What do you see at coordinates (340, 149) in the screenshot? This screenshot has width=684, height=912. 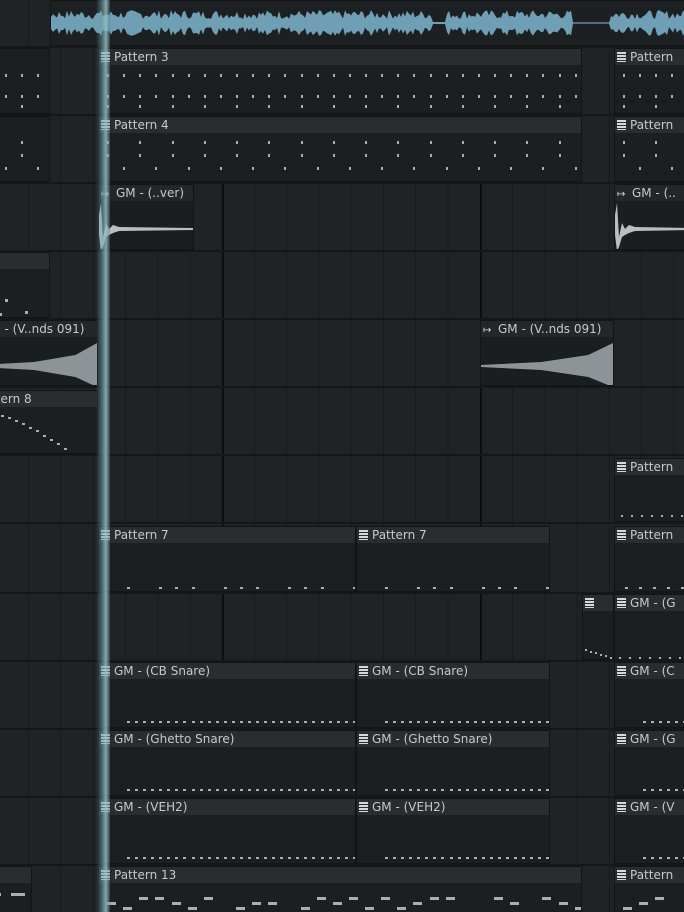 I see `pattern-clip: Pattern 4` at bounding box center [340, 149].